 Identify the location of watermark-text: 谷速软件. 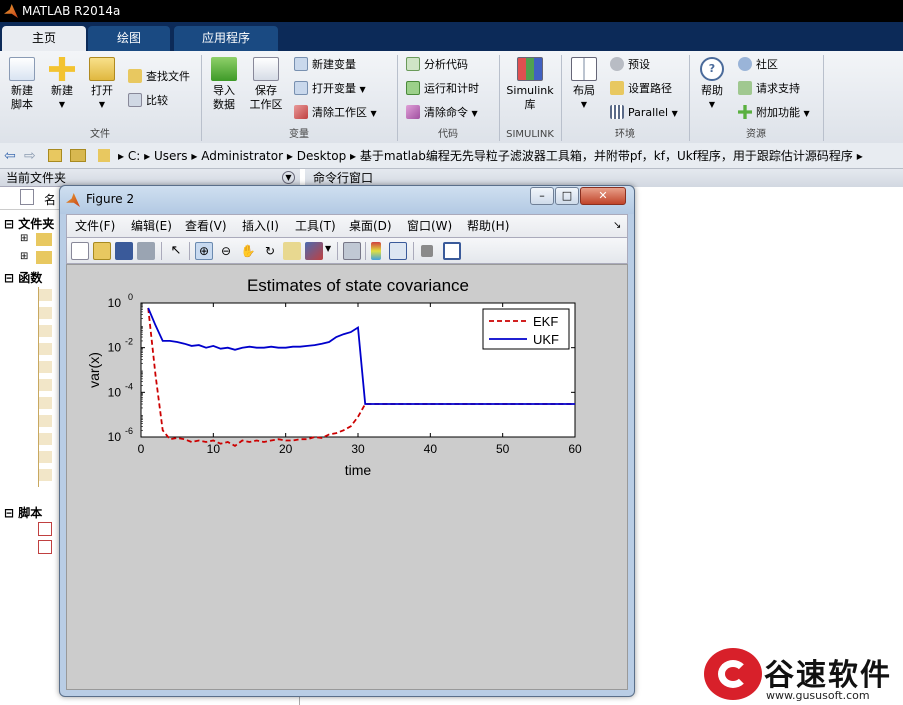
(828, 675).